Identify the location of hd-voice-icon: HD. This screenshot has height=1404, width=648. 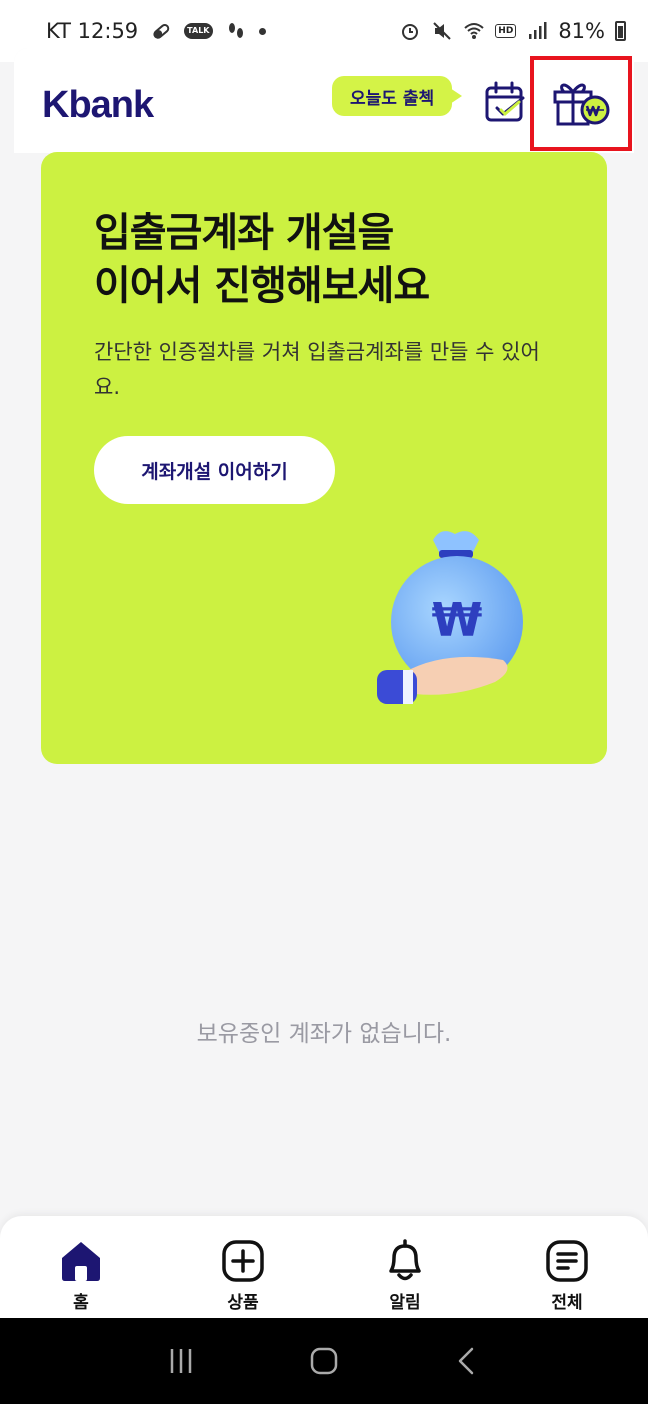
(506, 31).